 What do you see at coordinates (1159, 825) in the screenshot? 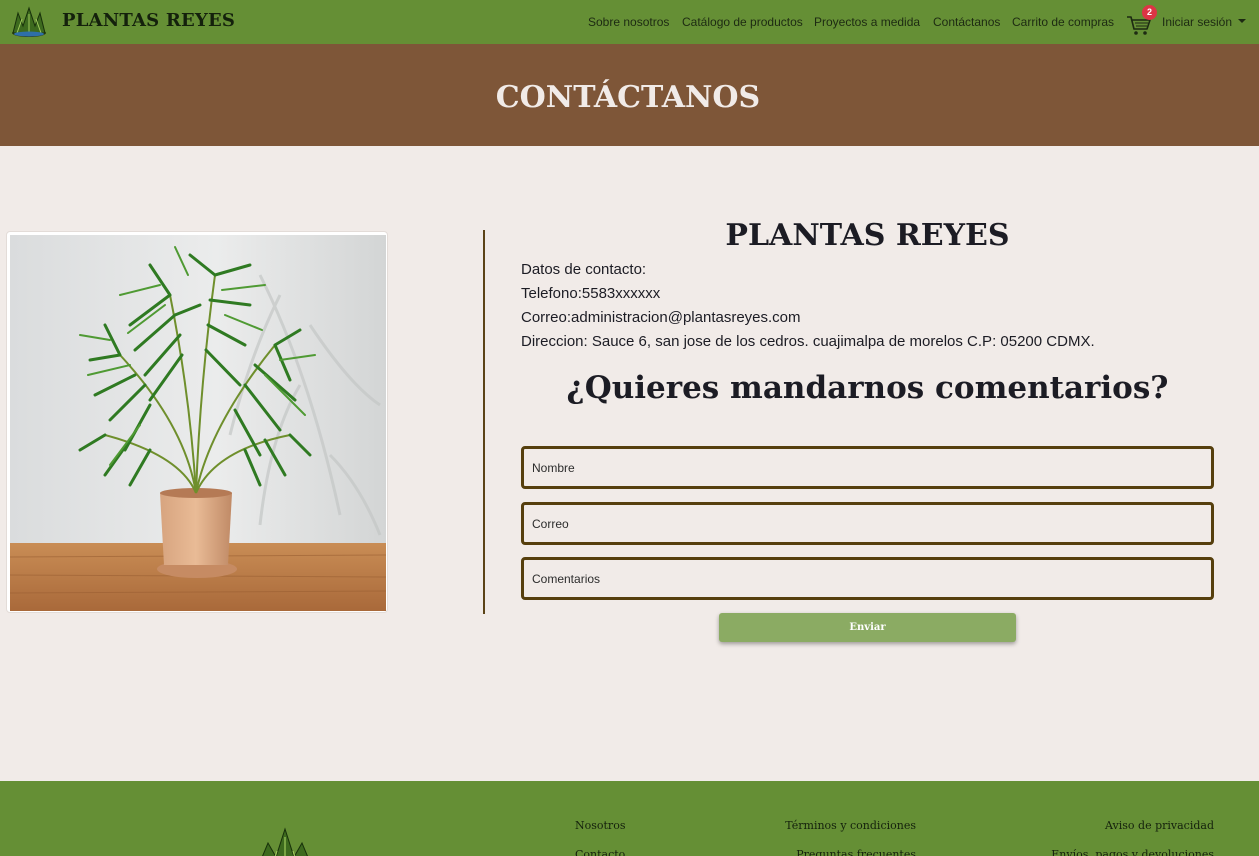
I see `footer-link-privacy: Aviso de privacidad` at bounding box center [1159, 825].